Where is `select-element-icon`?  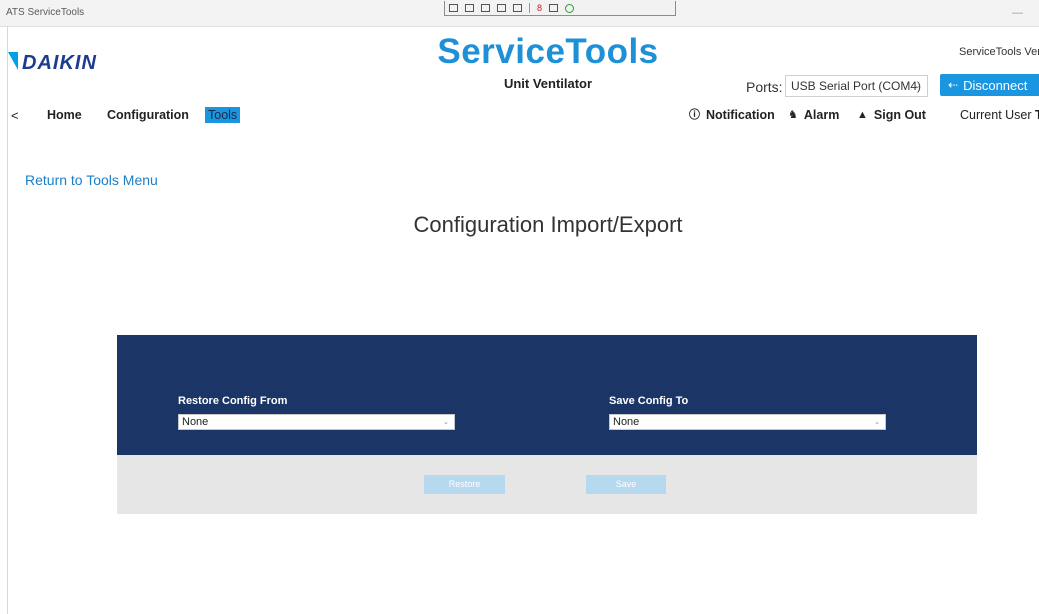
select-element-icon is located at coordinates (453, 8).